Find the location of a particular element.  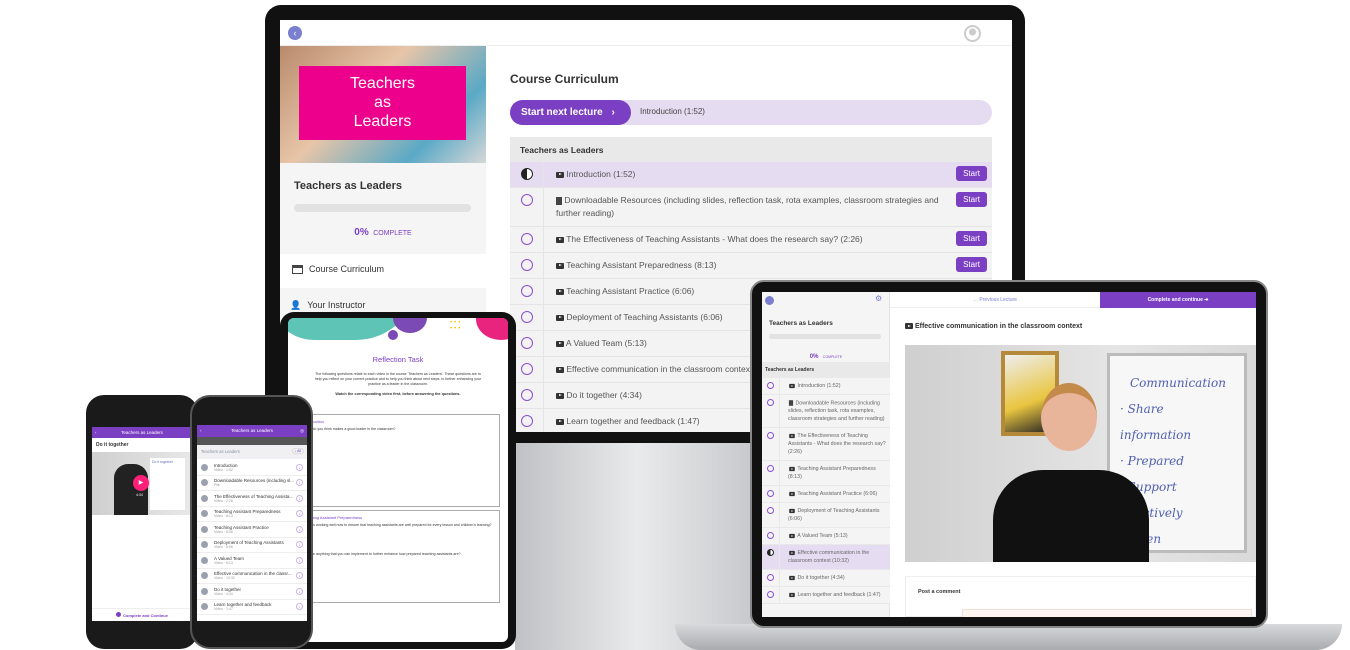

course-cover-image: Teachers as Leaders is located at coordinates (383, 104).